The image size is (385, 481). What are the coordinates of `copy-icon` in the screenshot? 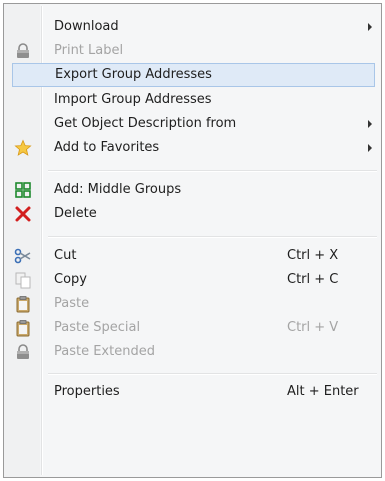 It's located at (23, 280).